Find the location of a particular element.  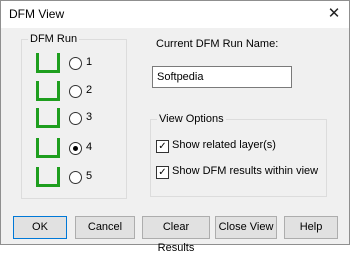

dfm-run-row-1: 1 is located at coordinates (66, 65).